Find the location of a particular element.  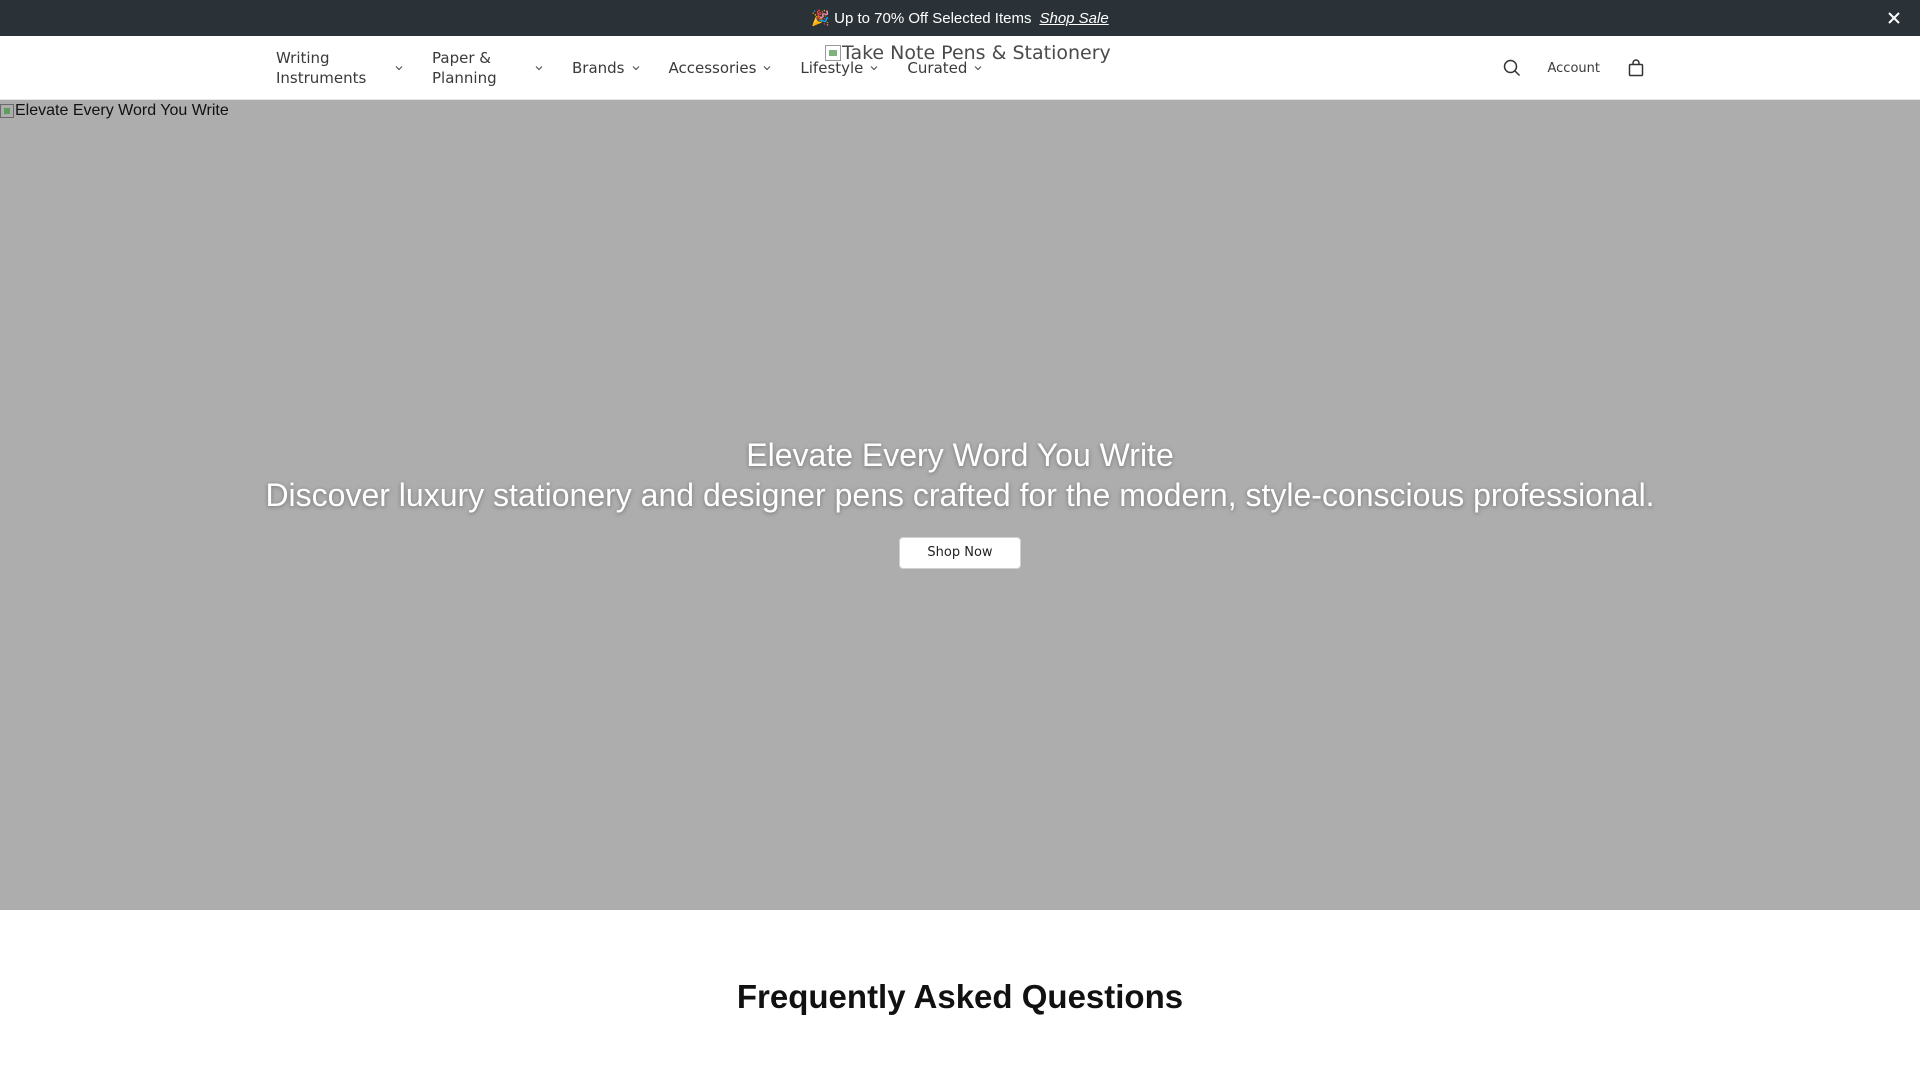

cart-button is located at coordinates (1636, 68).